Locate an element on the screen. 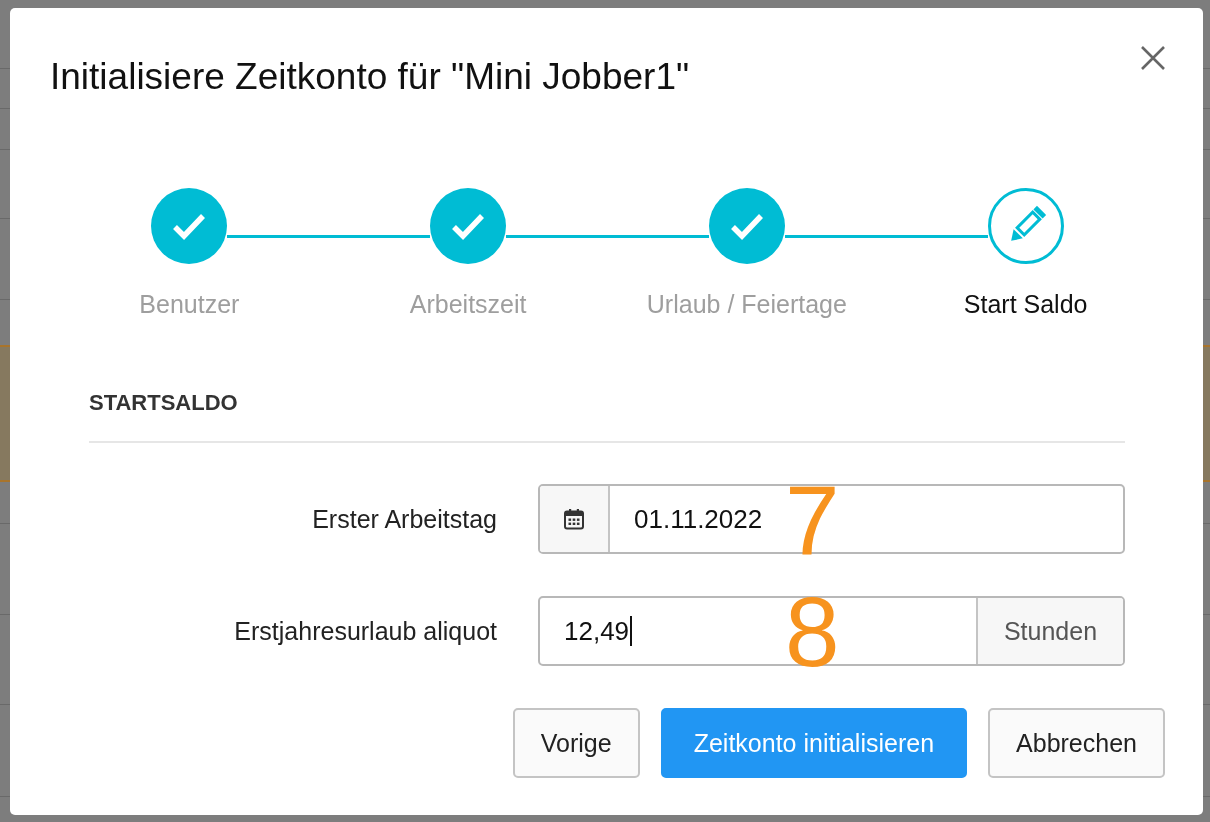 The height and width of the screenshot is (822, 1210). date-field: 01.11.2022 is located at coordinates (695, 519).